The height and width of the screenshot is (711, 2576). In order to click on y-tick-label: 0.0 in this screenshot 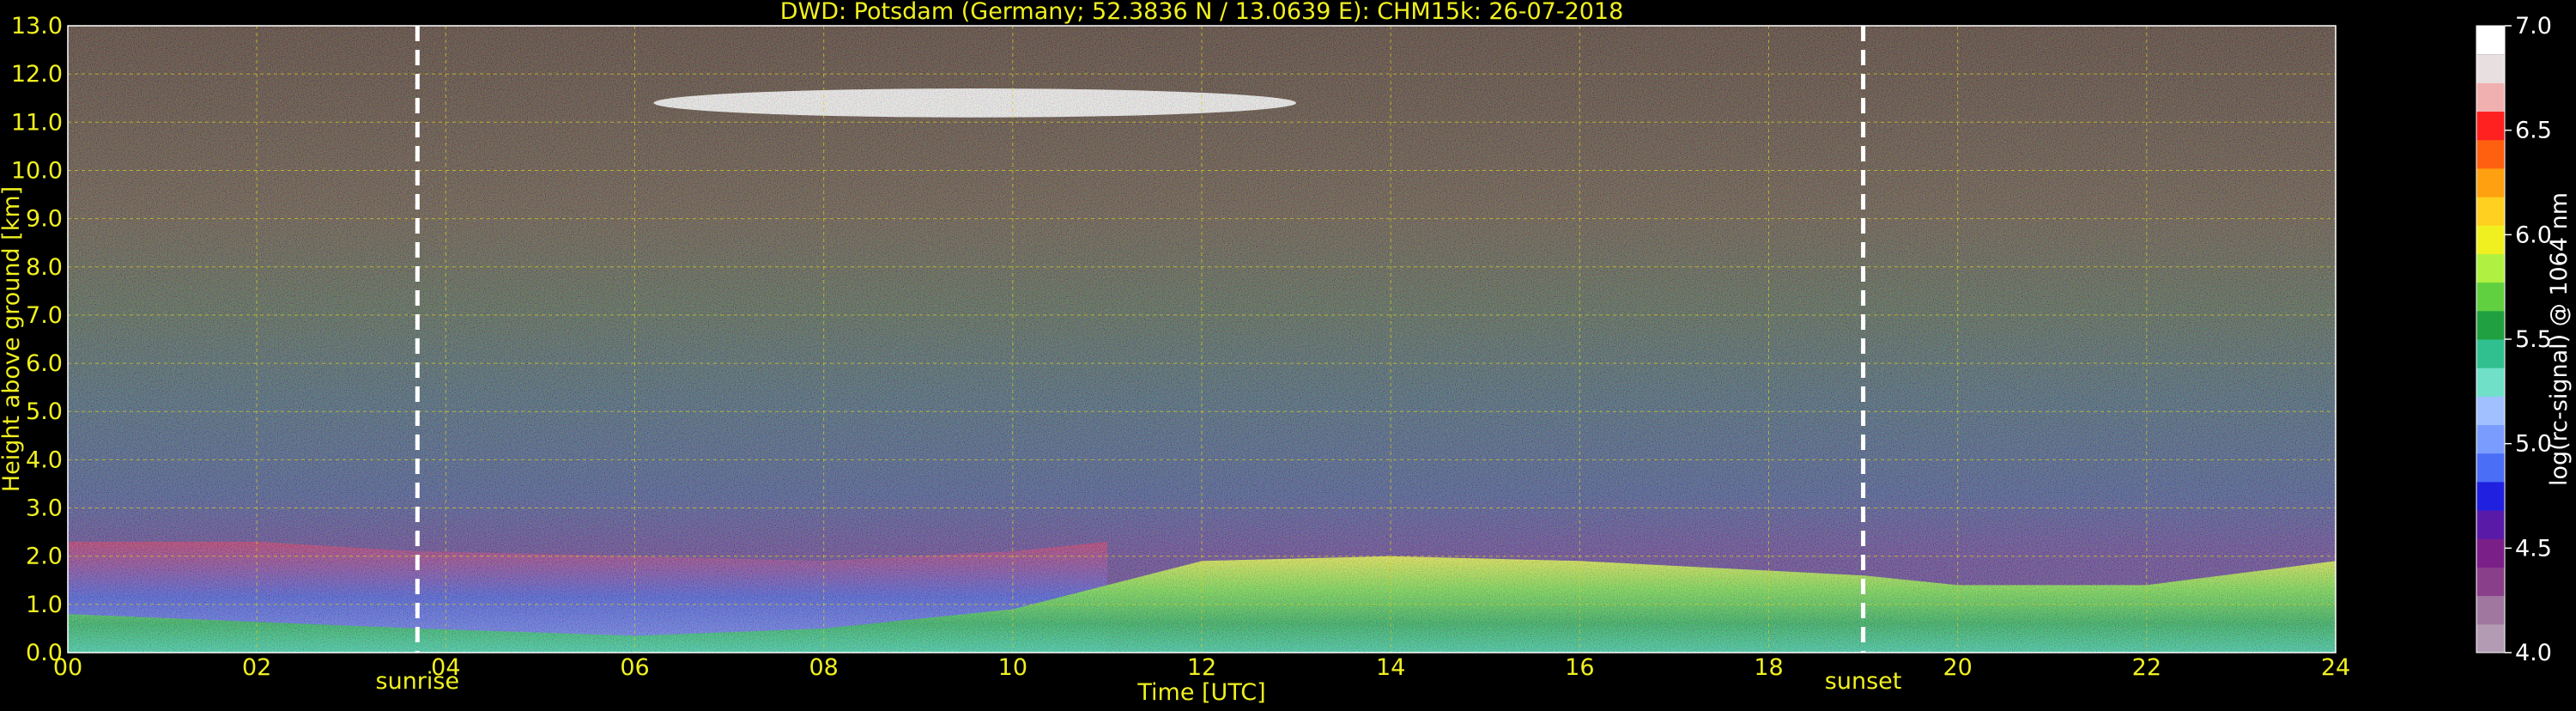, I will do `click(44, 653)`.